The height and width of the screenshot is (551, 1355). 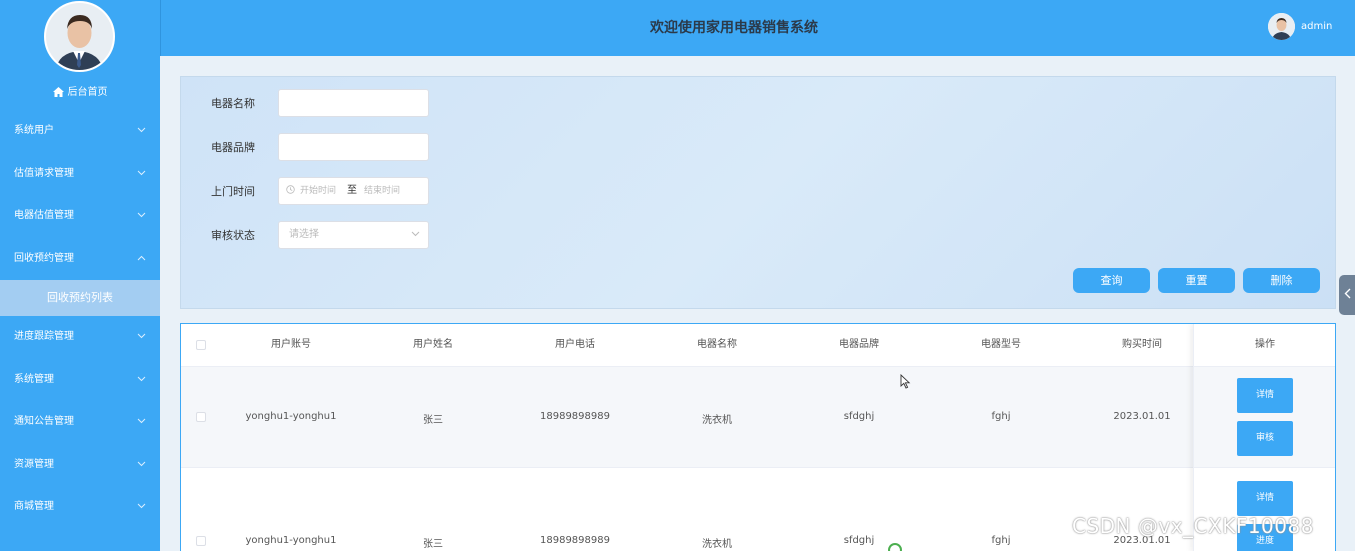 What do you see at coordinates (201, 345) in the screenshot?
I see `select-all-checkbox` at bounding box center [201, 345].